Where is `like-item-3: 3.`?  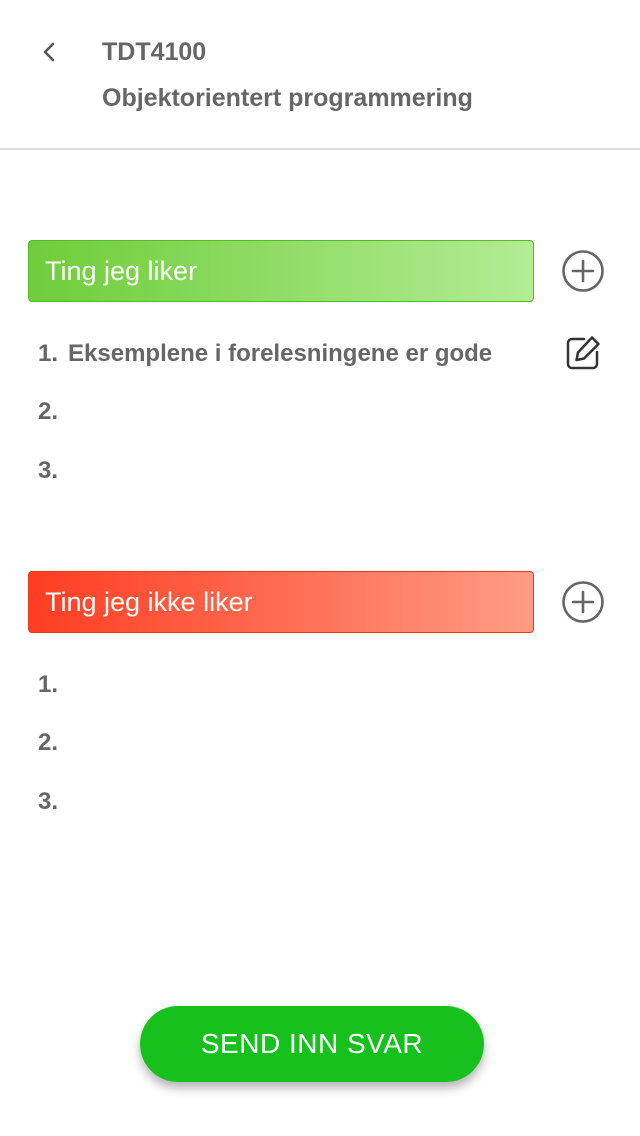 like-item-3: 3. is located at coordinates (53, 471).